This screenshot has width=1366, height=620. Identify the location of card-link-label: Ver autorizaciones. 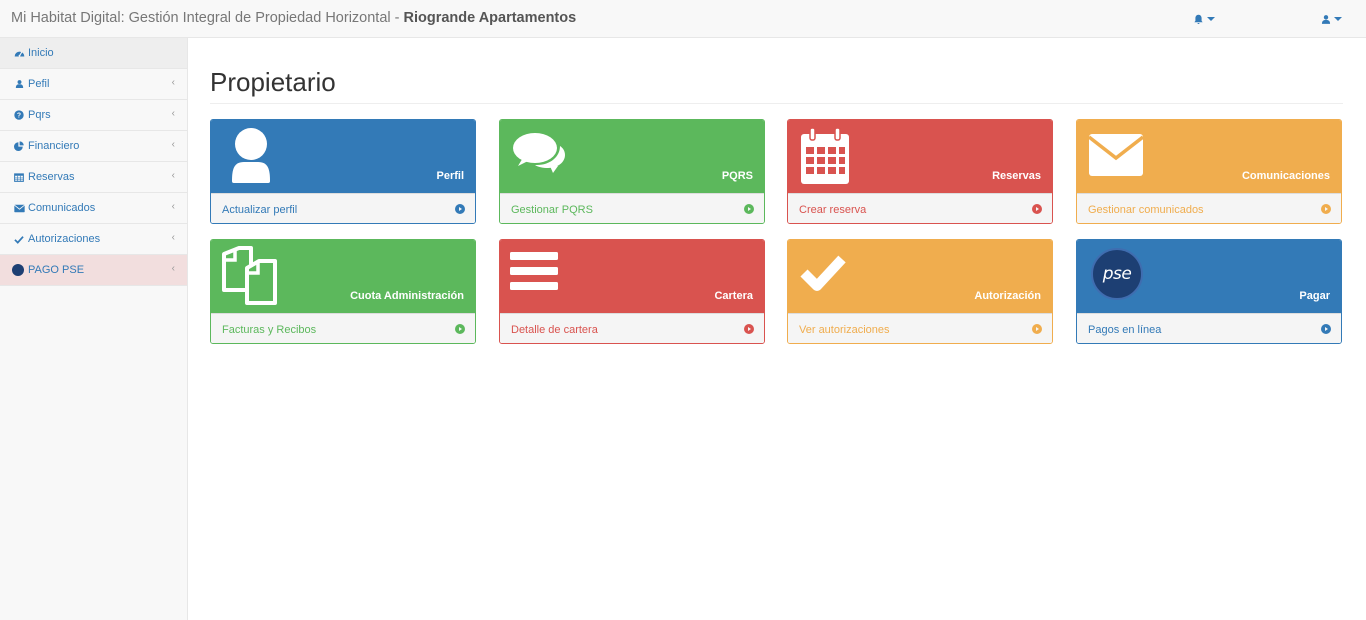
(844, 329).